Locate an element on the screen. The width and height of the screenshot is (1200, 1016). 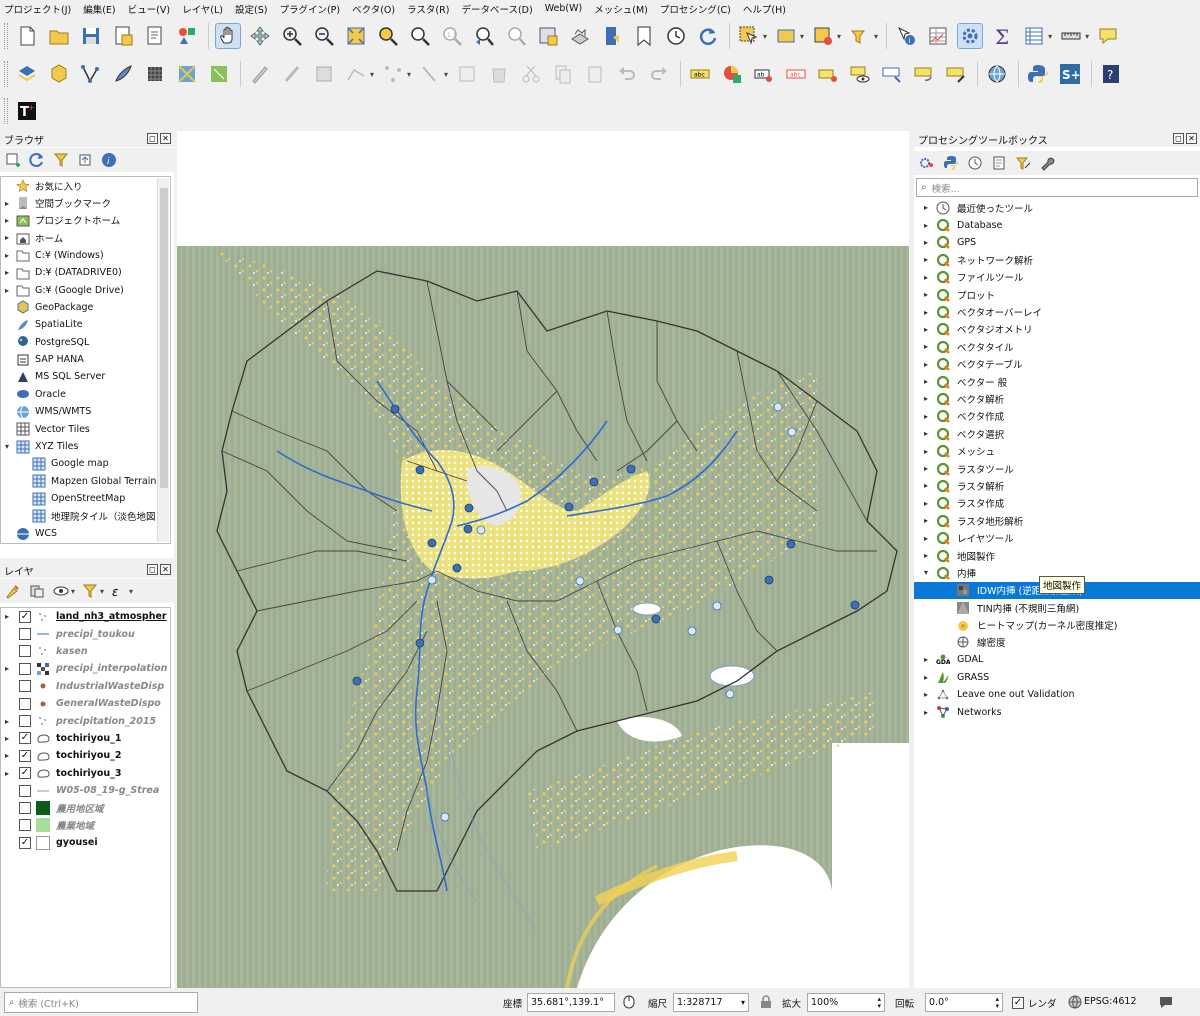
style-manager-icon is located at coordinates (187, 36).